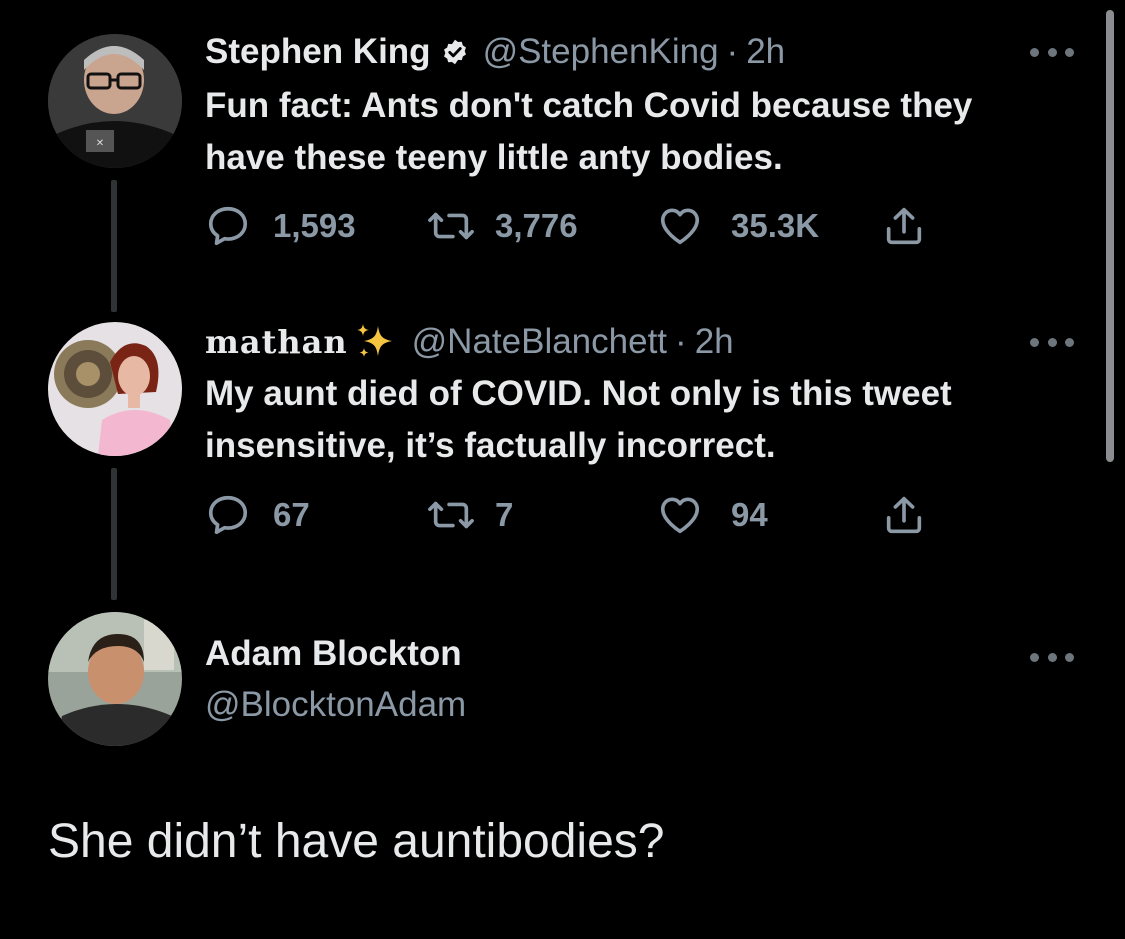 The width and height of the screenshot is (1125, 939). I want to click on retweet-button: 3,776, so click(501, 226).